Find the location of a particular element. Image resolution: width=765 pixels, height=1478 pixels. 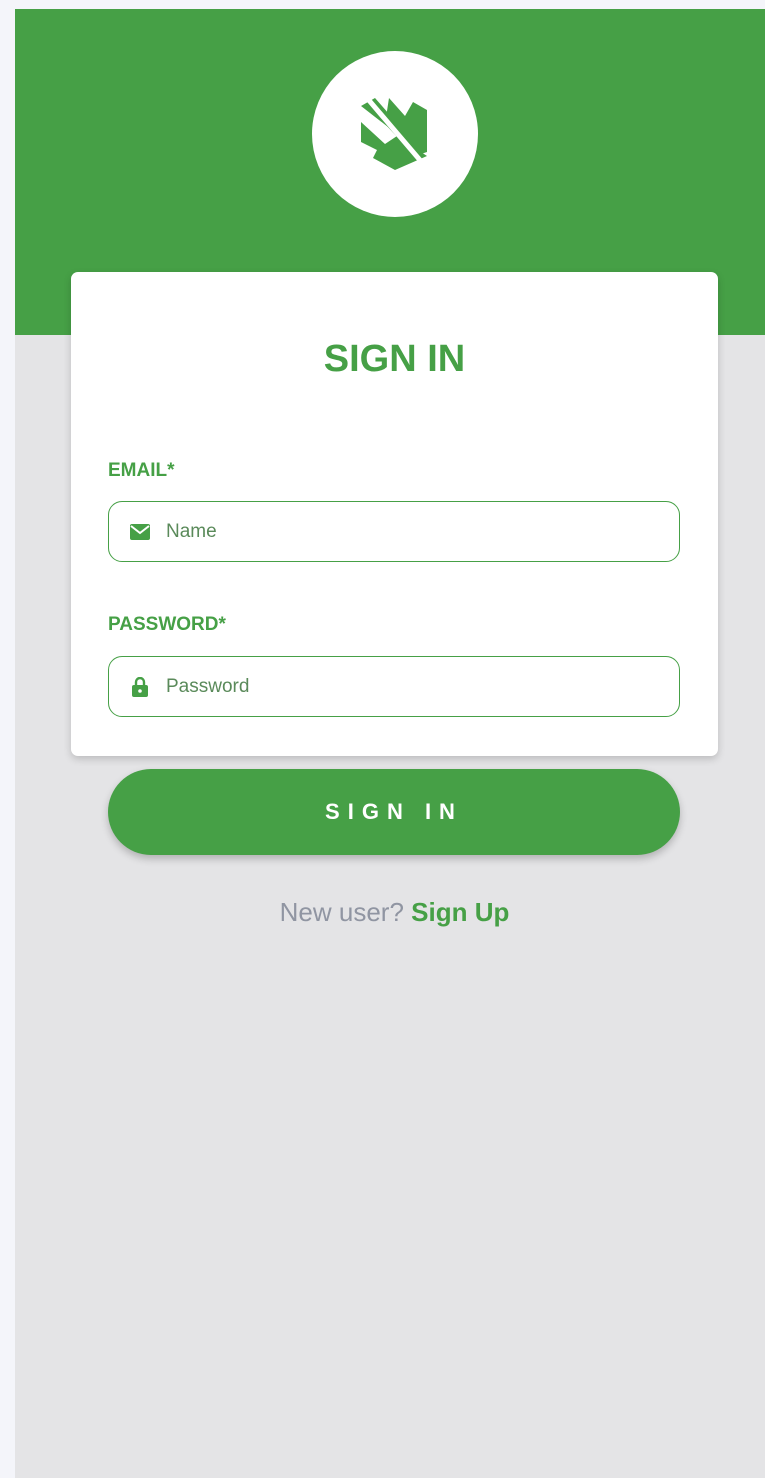

page-title: SIGN IN is located at coordinates (394, 359).